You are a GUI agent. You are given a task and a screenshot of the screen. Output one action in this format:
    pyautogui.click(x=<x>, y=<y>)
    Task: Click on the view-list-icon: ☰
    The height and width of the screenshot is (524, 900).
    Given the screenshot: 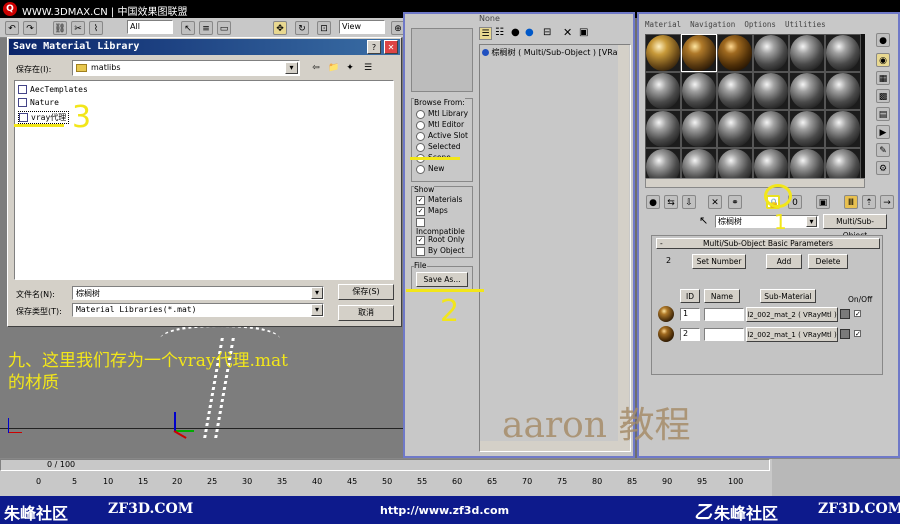 What is the action you would take?
    pyautogui.click(x=485, y=33)
    